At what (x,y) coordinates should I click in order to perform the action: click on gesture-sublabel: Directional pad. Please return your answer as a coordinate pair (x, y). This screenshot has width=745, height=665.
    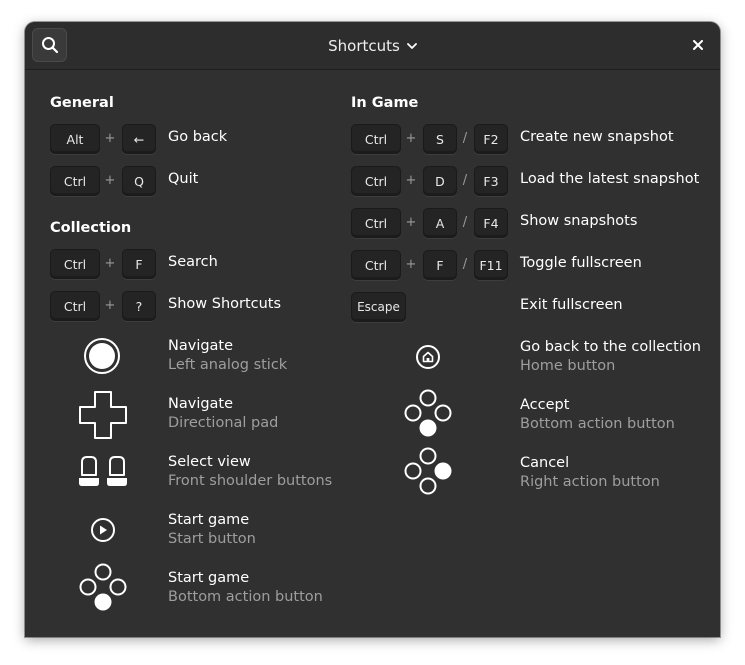
    Looking at the image, I should click on (223, 423).